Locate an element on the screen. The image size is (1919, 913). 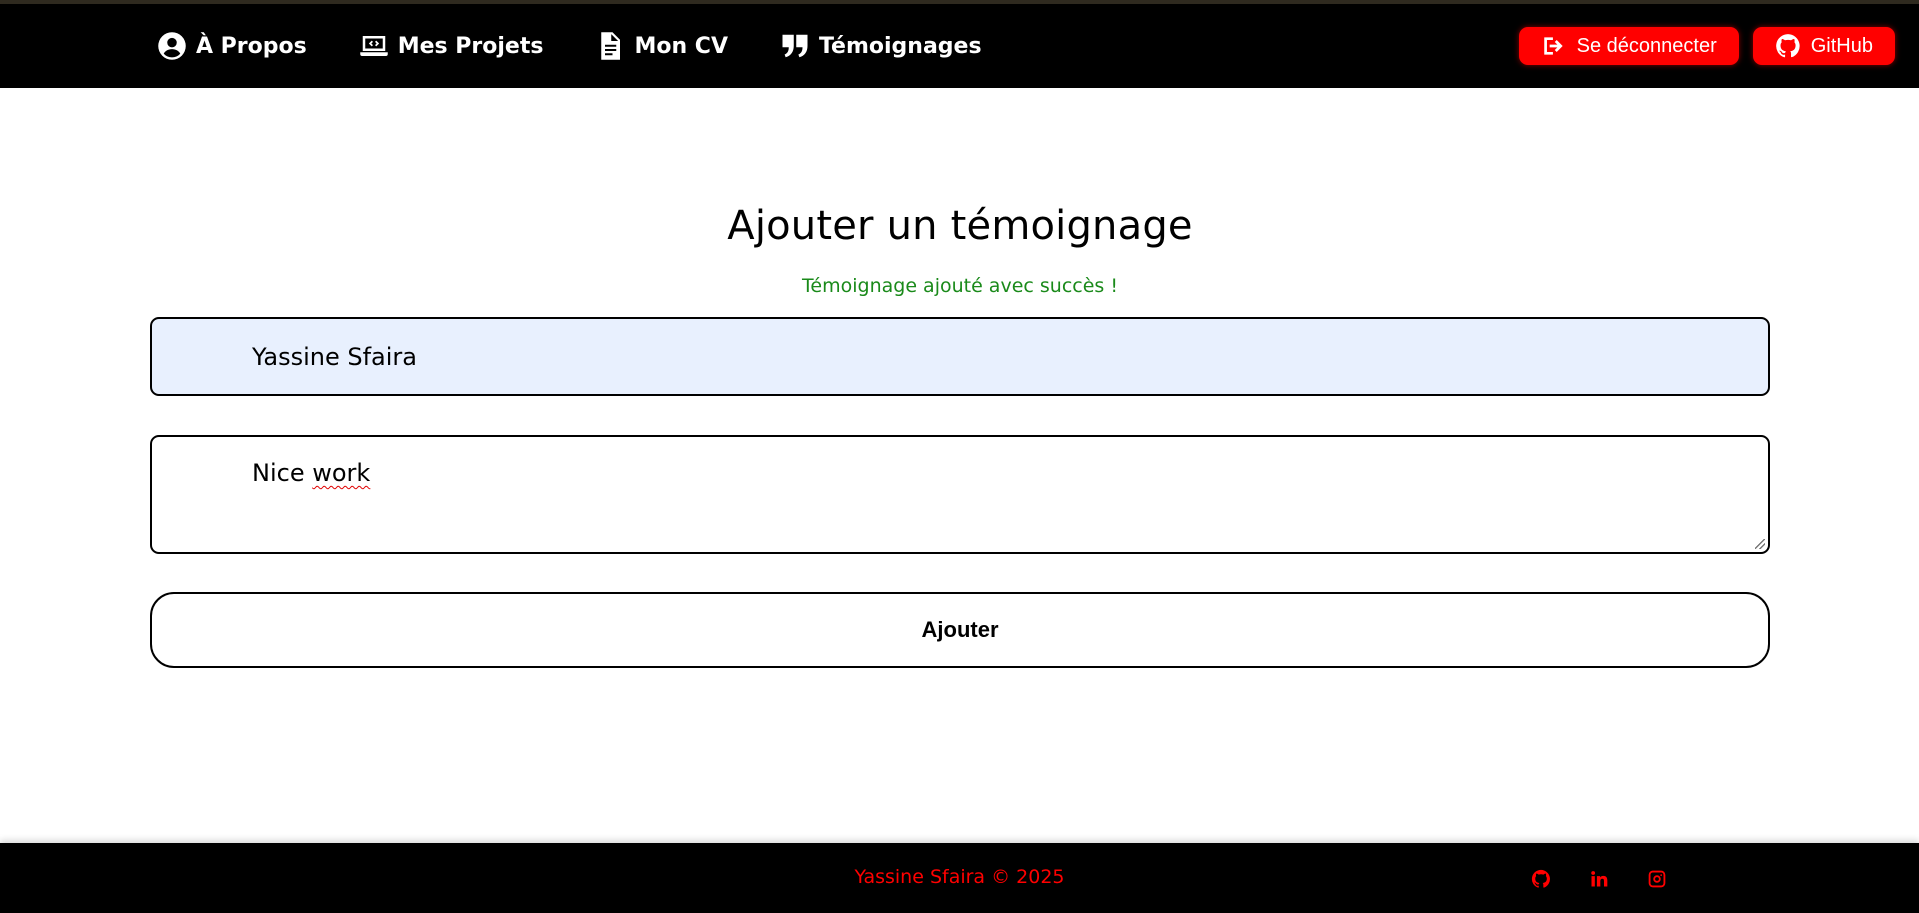
github-button: GitHub is located at coordinates (1823, 46).